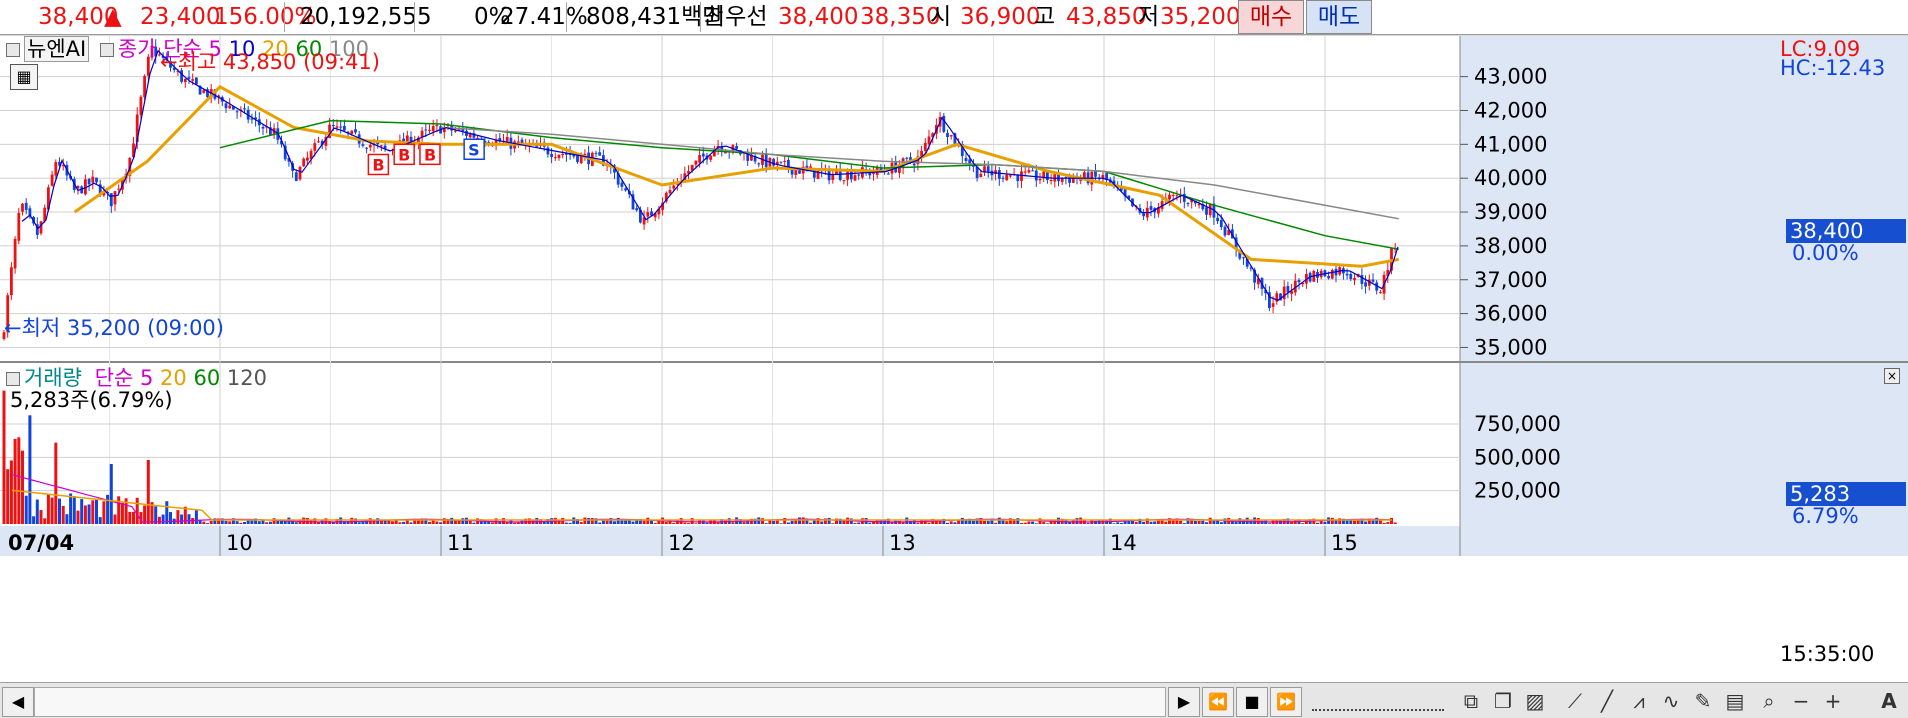 This screenshot has width=1908, height=718. Describe the element at coordinates (1639, 701) in the screenshot. I see `zigzag-icon: ⩘` at that location.